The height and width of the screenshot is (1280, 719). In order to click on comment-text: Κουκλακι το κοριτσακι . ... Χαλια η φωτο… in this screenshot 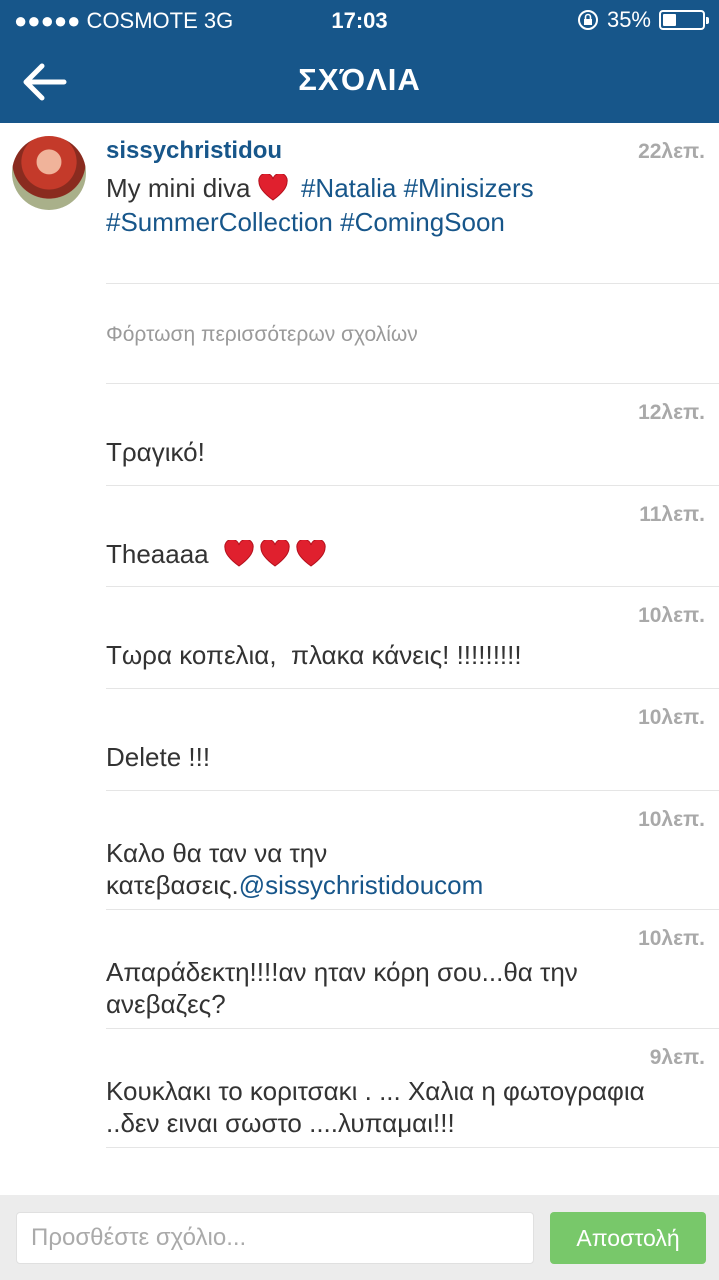, I will do `click(375, 1107)`.